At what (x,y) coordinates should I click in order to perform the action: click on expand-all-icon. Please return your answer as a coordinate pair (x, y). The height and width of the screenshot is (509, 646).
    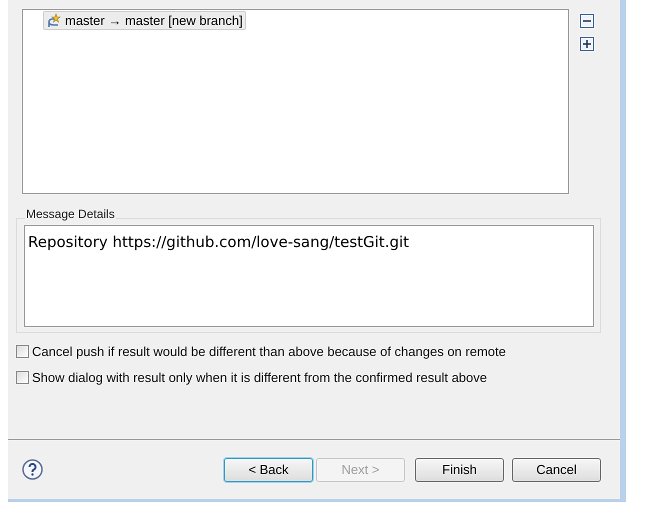
    Looking at the image, I should click on (587, 44).